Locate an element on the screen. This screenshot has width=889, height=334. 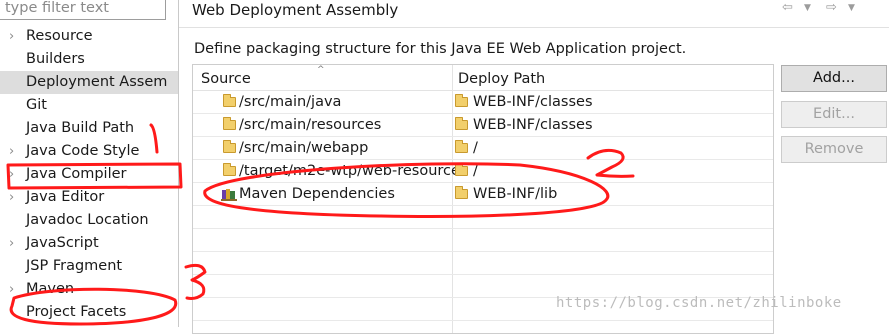
sidebar-item-label: Git is located at coordinates (36, 105).